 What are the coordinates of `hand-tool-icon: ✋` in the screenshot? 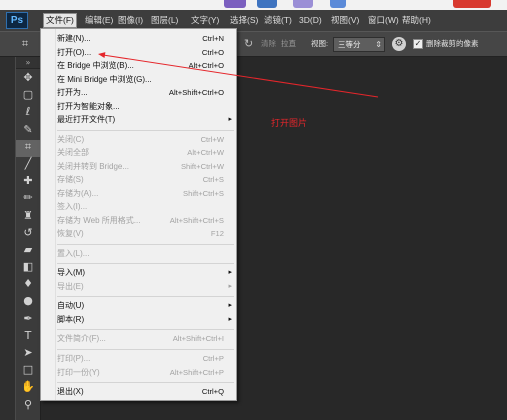 It's located at (28, 388).